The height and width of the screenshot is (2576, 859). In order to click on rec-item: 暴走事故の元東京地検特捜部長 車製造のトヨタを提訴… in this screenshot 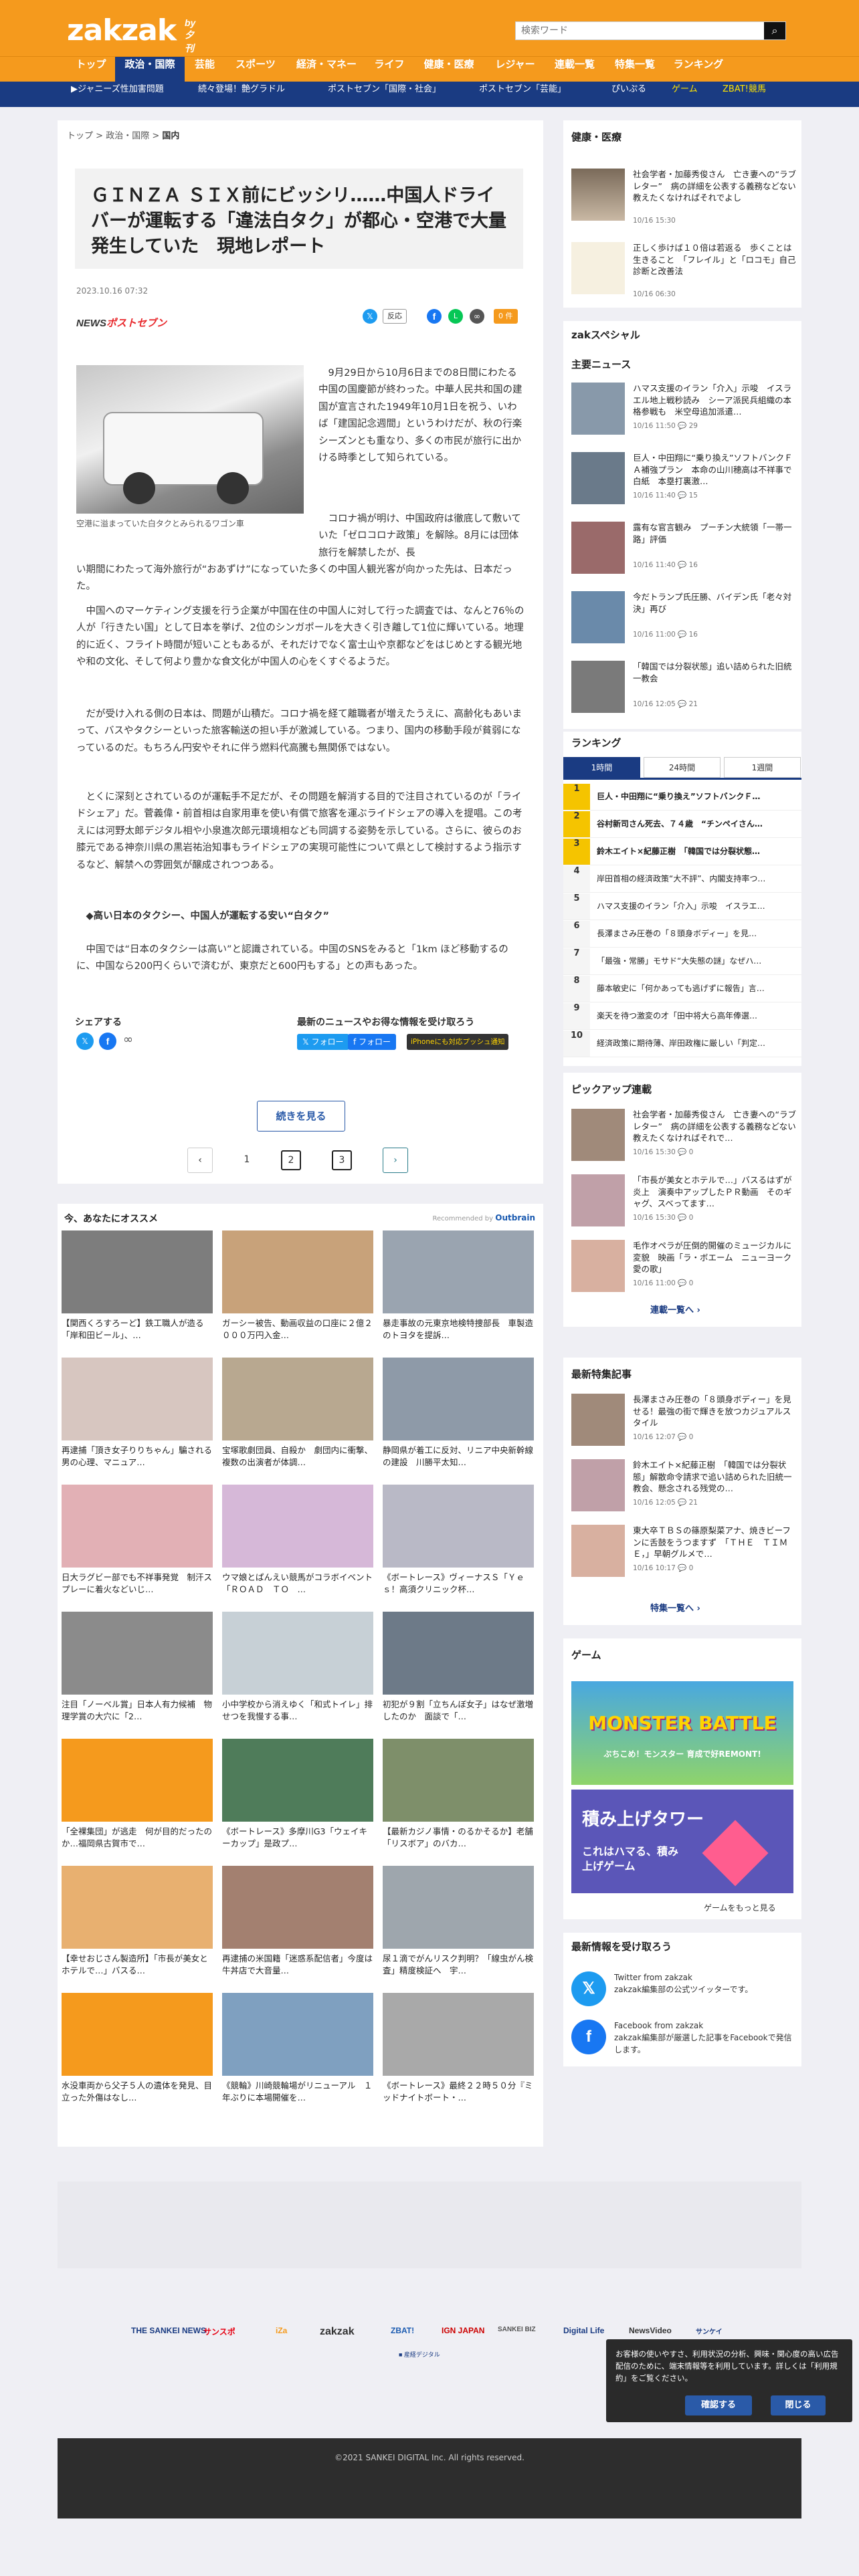, I will do `click(459, 1286)`.